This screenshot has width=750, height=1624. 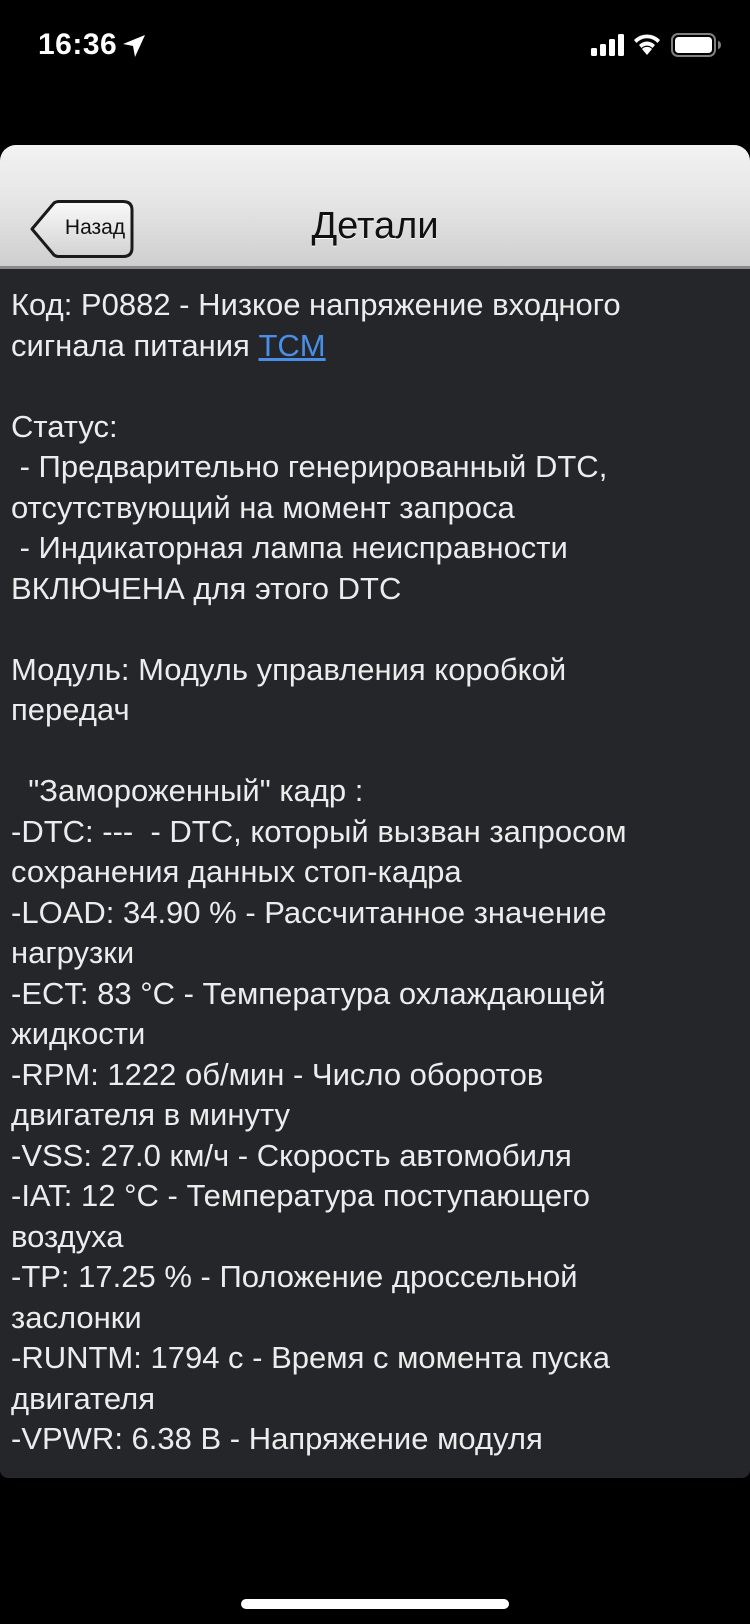 I want to click on code-line: Код: P0882 - Низкое напряжение входного, so click(x=316, y=304).